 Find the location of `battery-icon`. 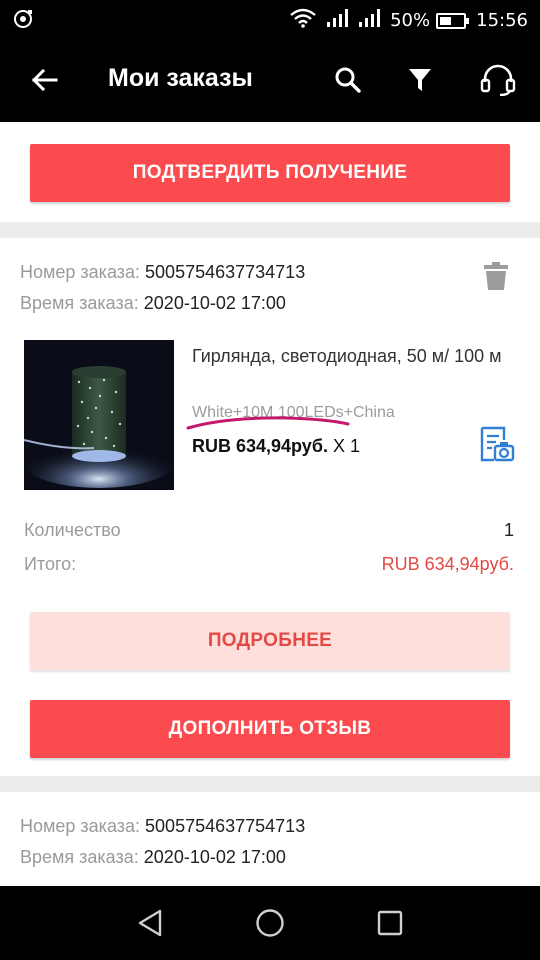

battery-icon is located at coordinates (453, 20).